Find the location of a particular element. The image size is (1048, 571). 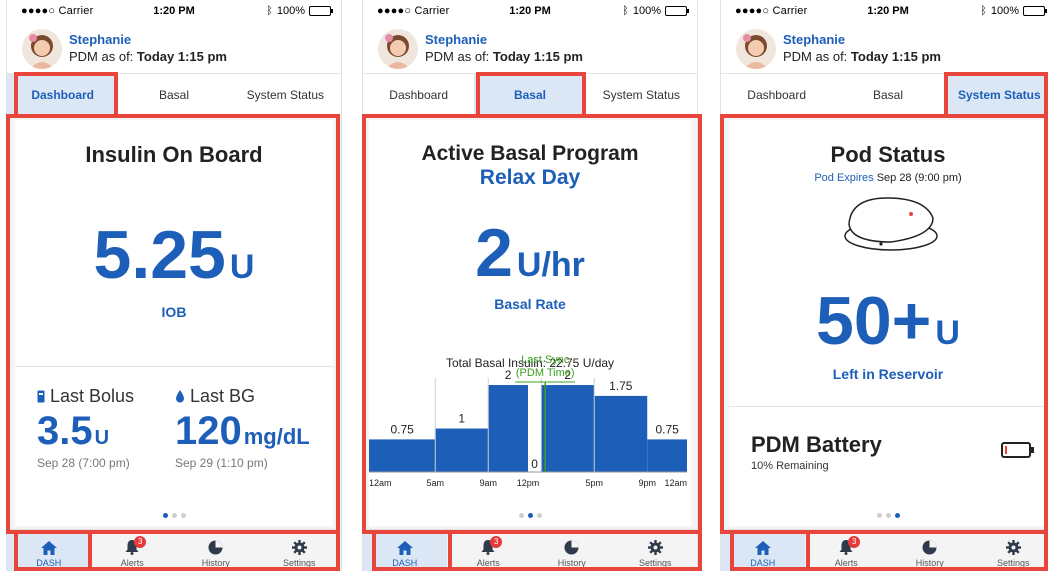

last-bg-value: 120mg/dL is located at coordinates (242, 431).